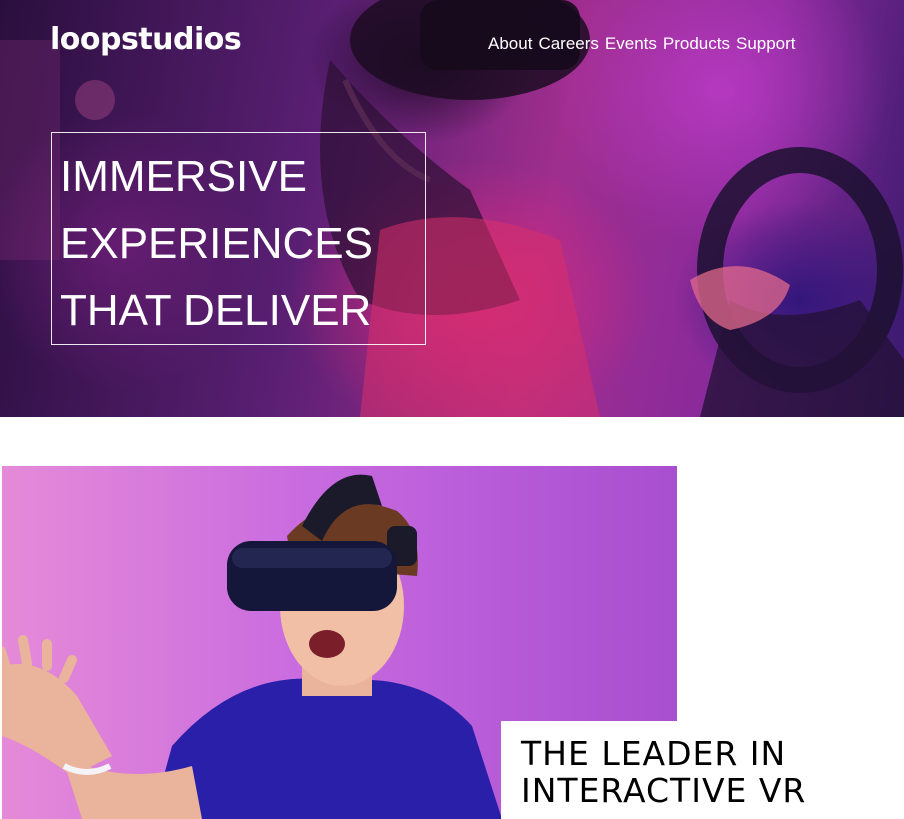  I want to click on brand-logo: loopstudios, so click(146, 39).